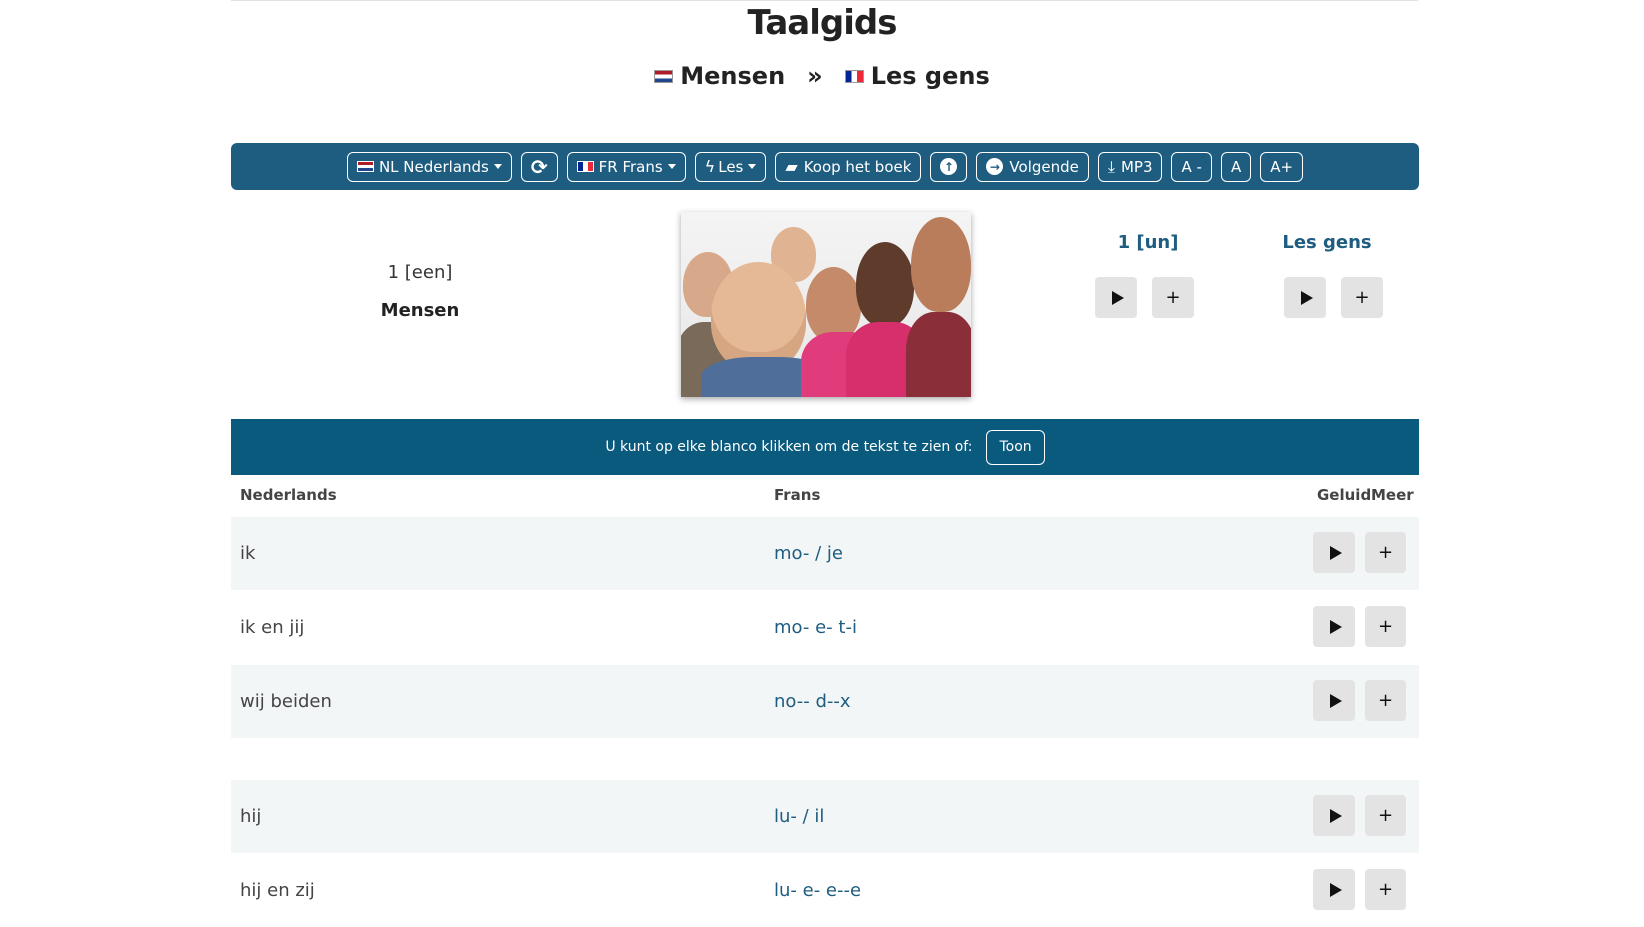  I want to click on lesson-number-nl: 1 [een], so click(420, 272).